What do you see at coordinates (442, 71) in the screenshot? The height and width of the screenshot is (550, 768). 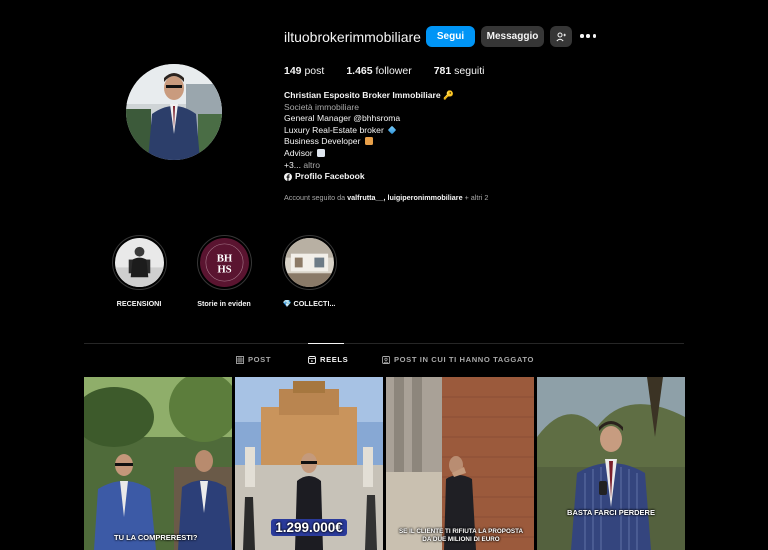 I see `following-count: 781` at bounding box center [442, 71].